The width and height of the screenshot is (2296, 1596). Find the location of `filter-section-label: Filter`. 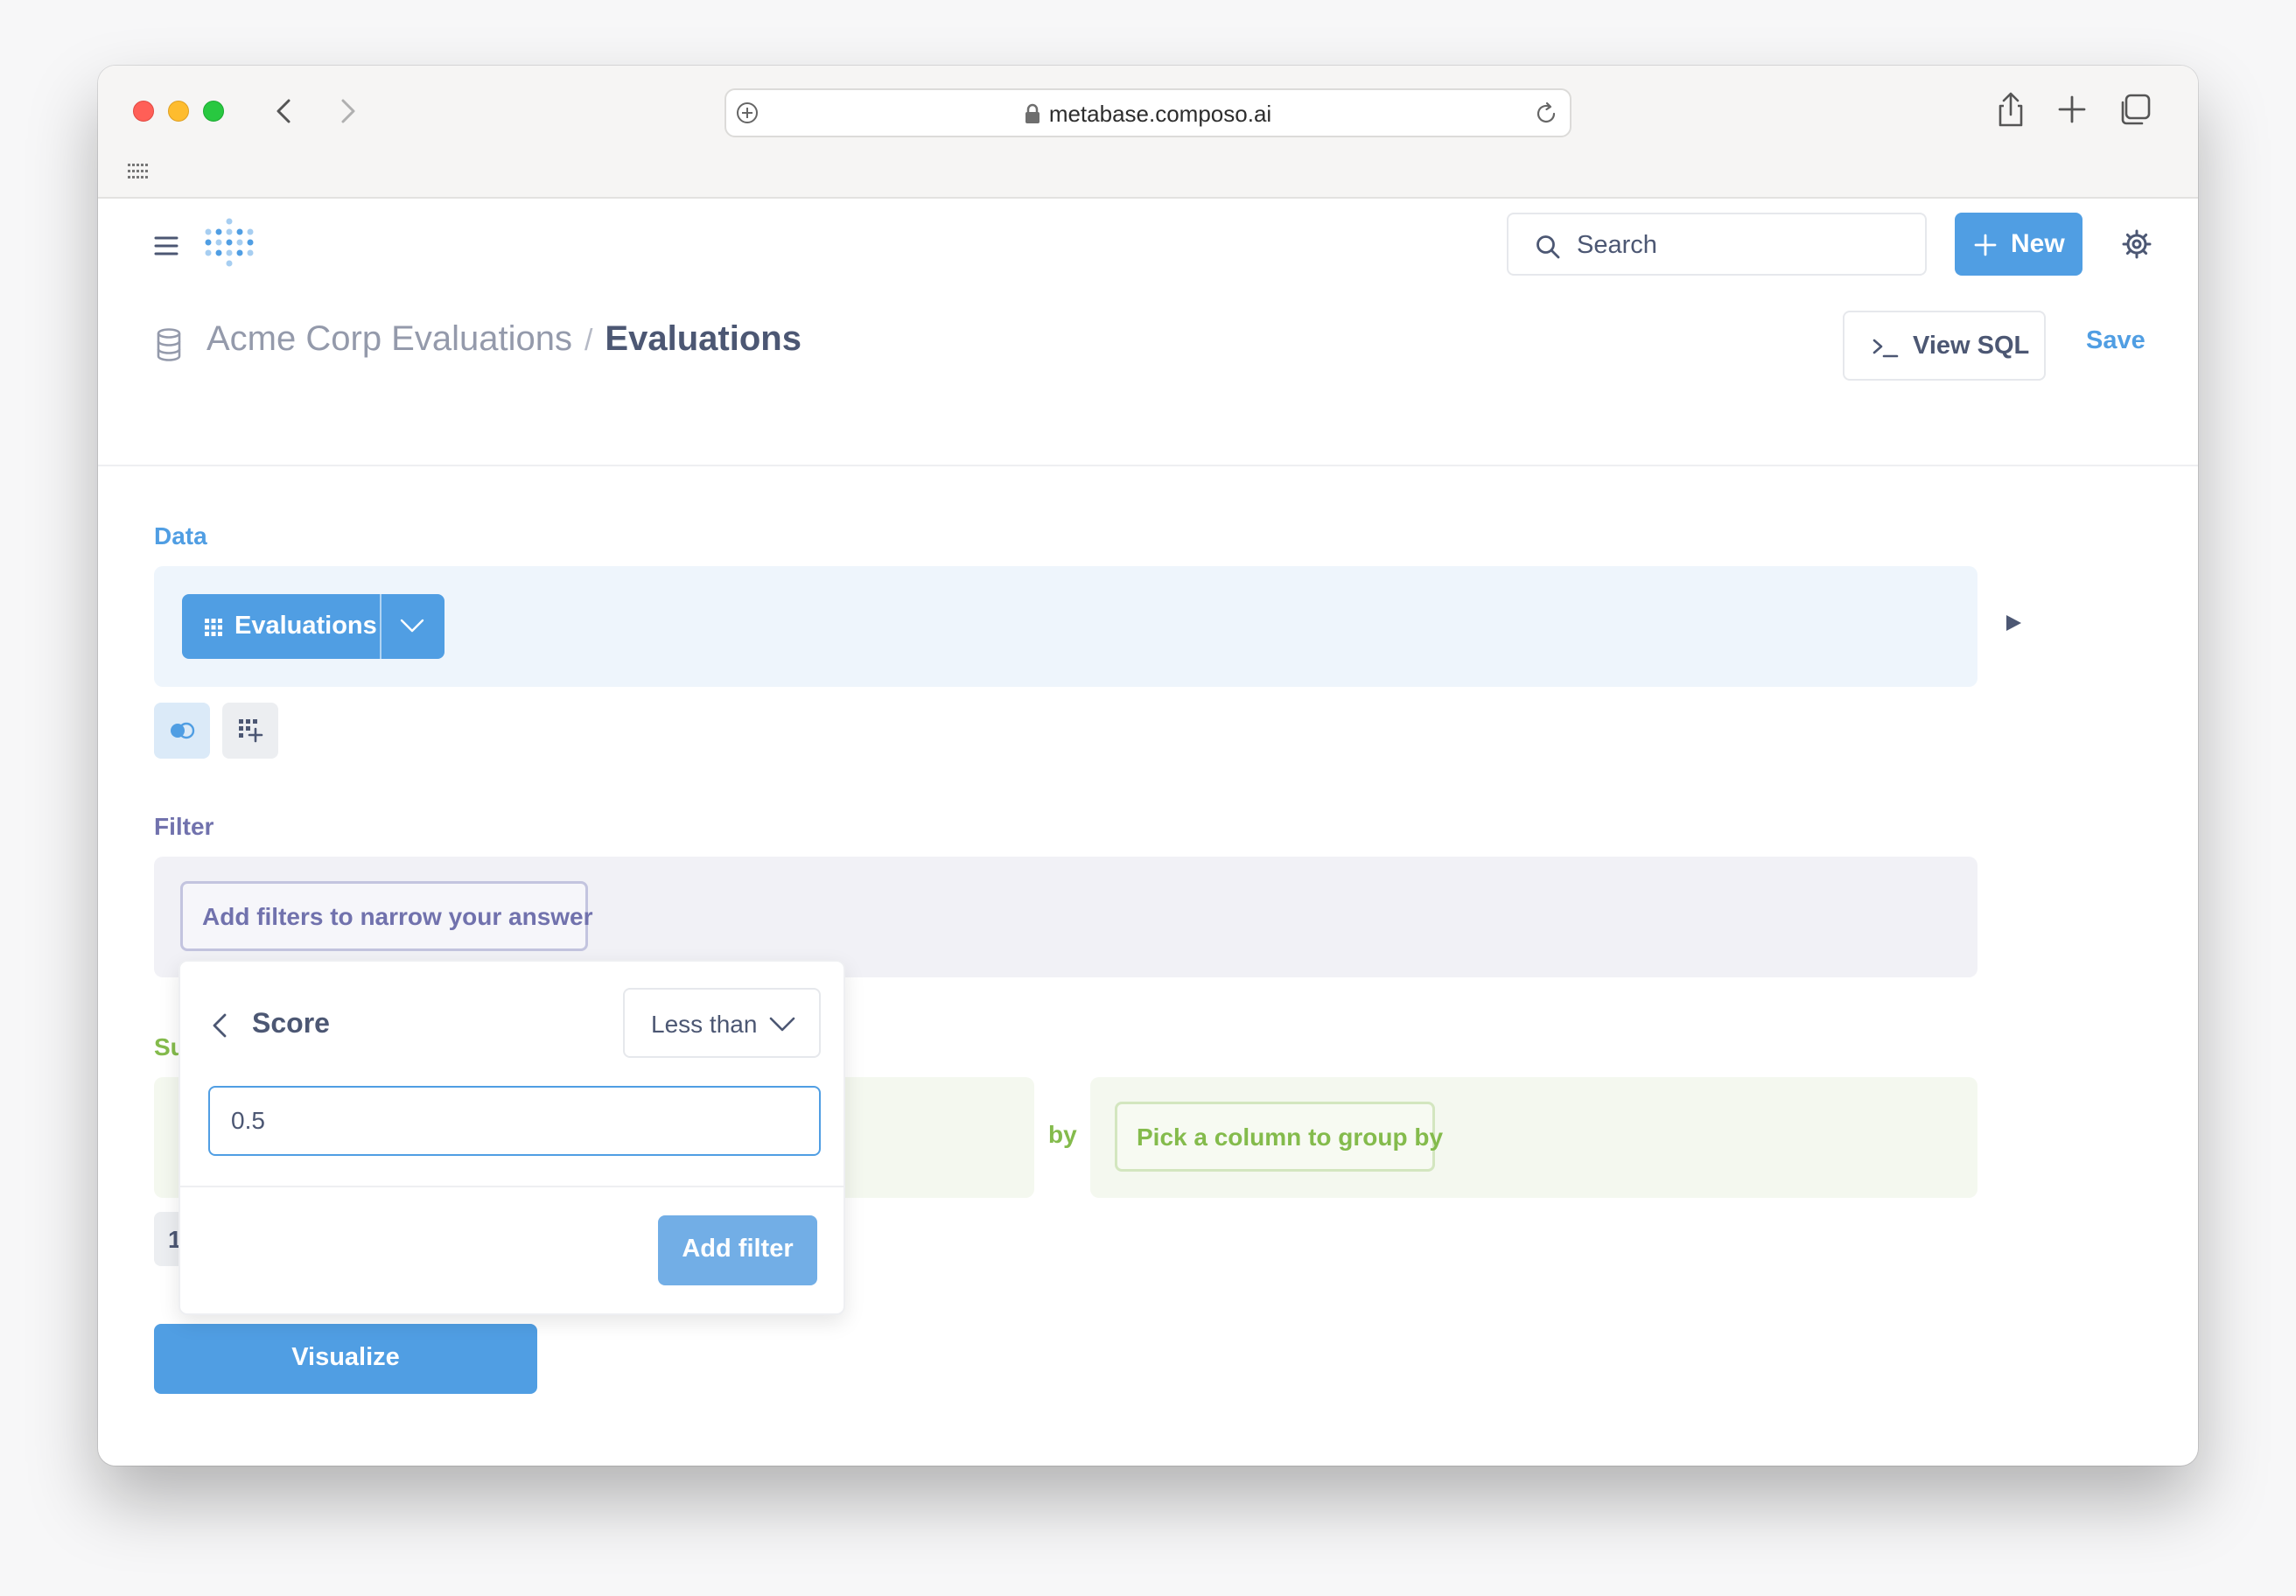

filter-section-label: Filter is located at coordinates (184, 826).